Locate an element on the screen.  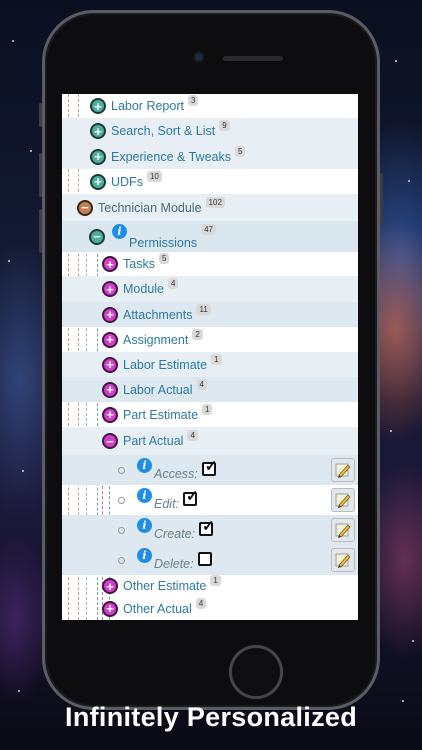
count-badge: 2 is located at coordinates (197, 334).